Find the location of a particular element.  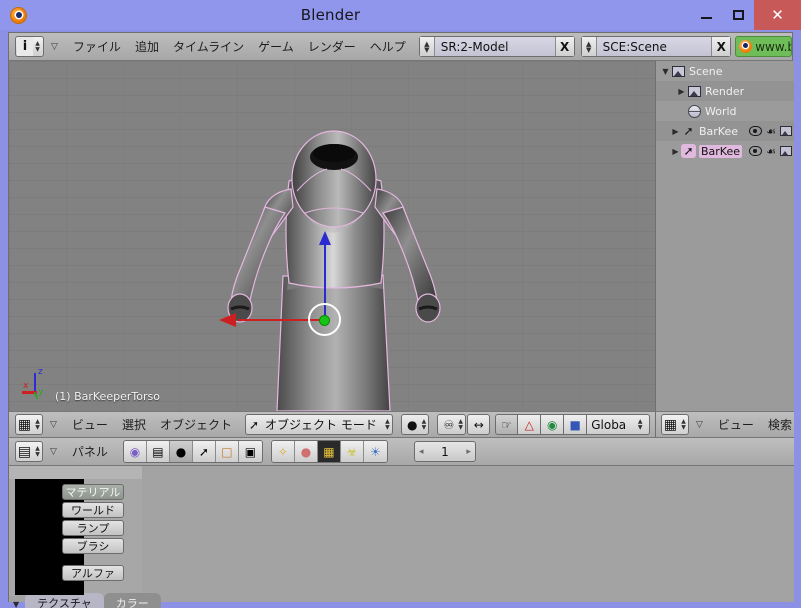

script-icon: ▤ is located at coordinates (158, 451).